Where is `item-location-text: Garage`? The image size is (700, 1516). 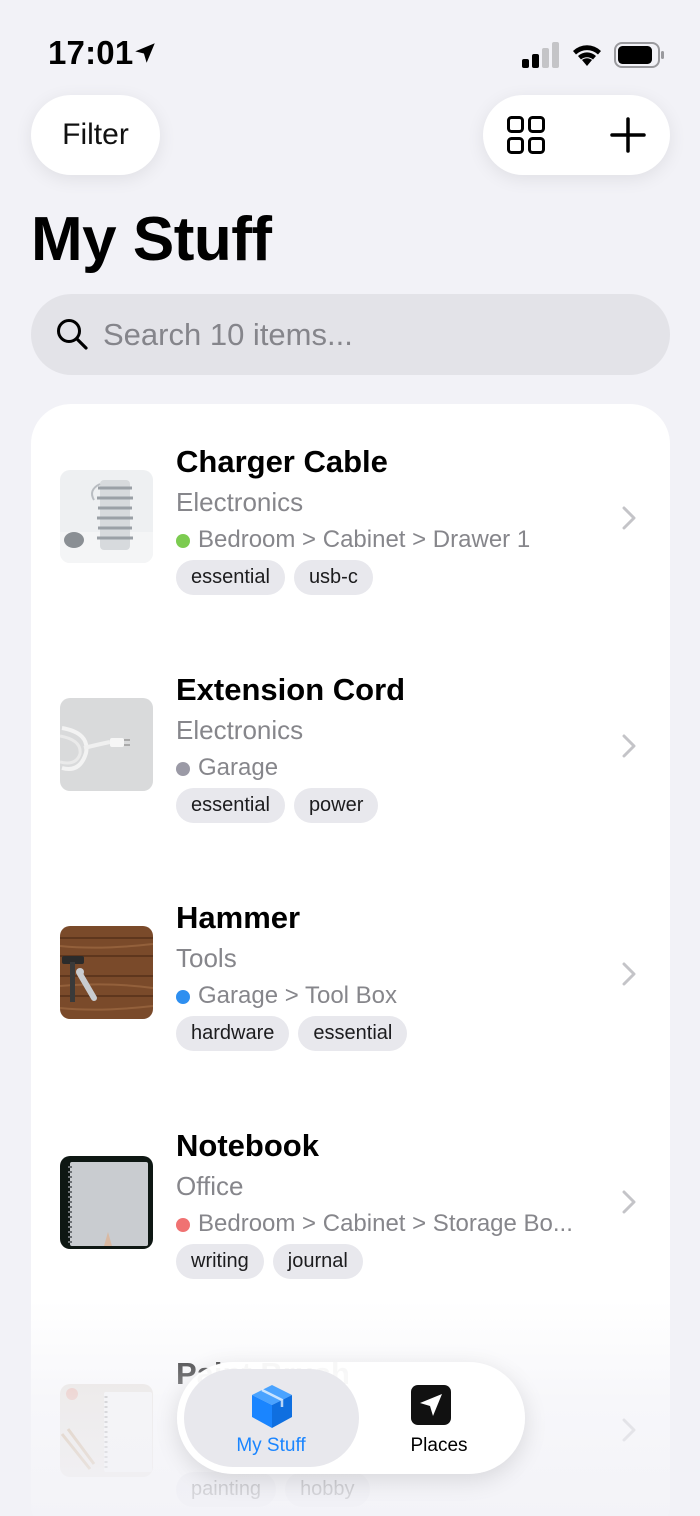
item-location-text: Garage is located at coordinates (238, 767).